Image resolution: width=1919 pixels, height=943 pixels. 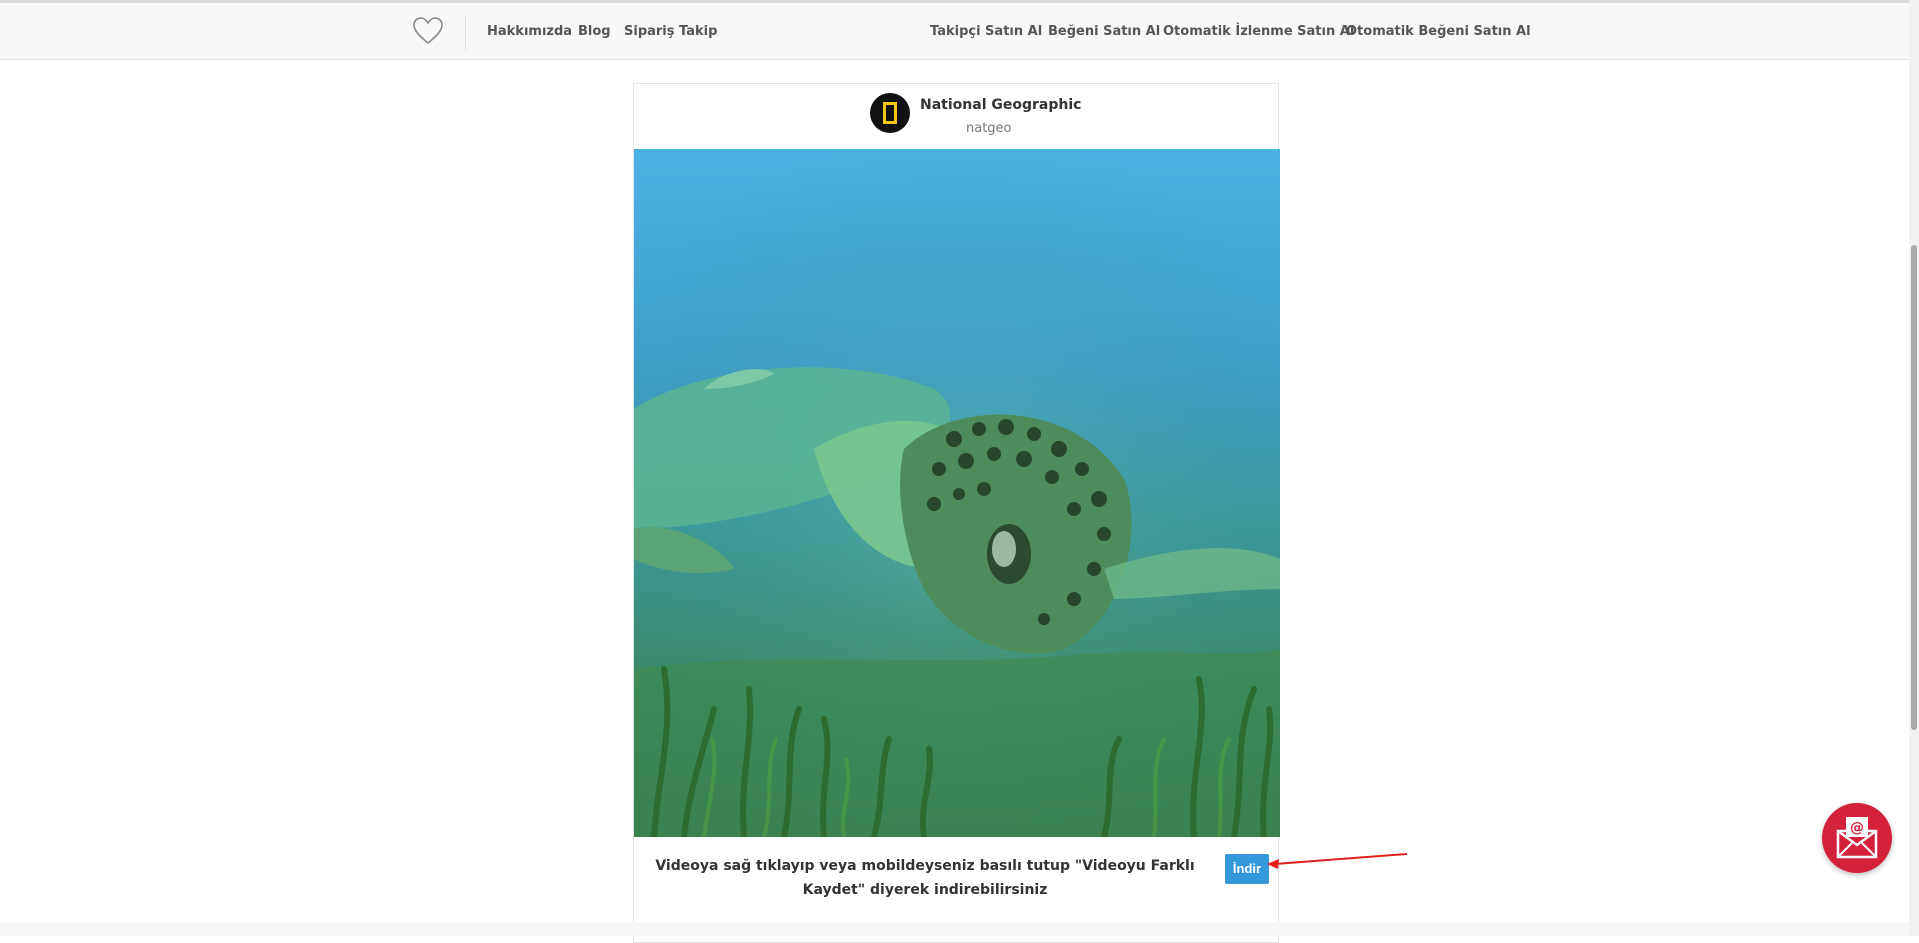 What do you see at coordinates (594, 31) in the screenshot?
I see `nav-link-blog: Blog` at bounding box center [594, 31].